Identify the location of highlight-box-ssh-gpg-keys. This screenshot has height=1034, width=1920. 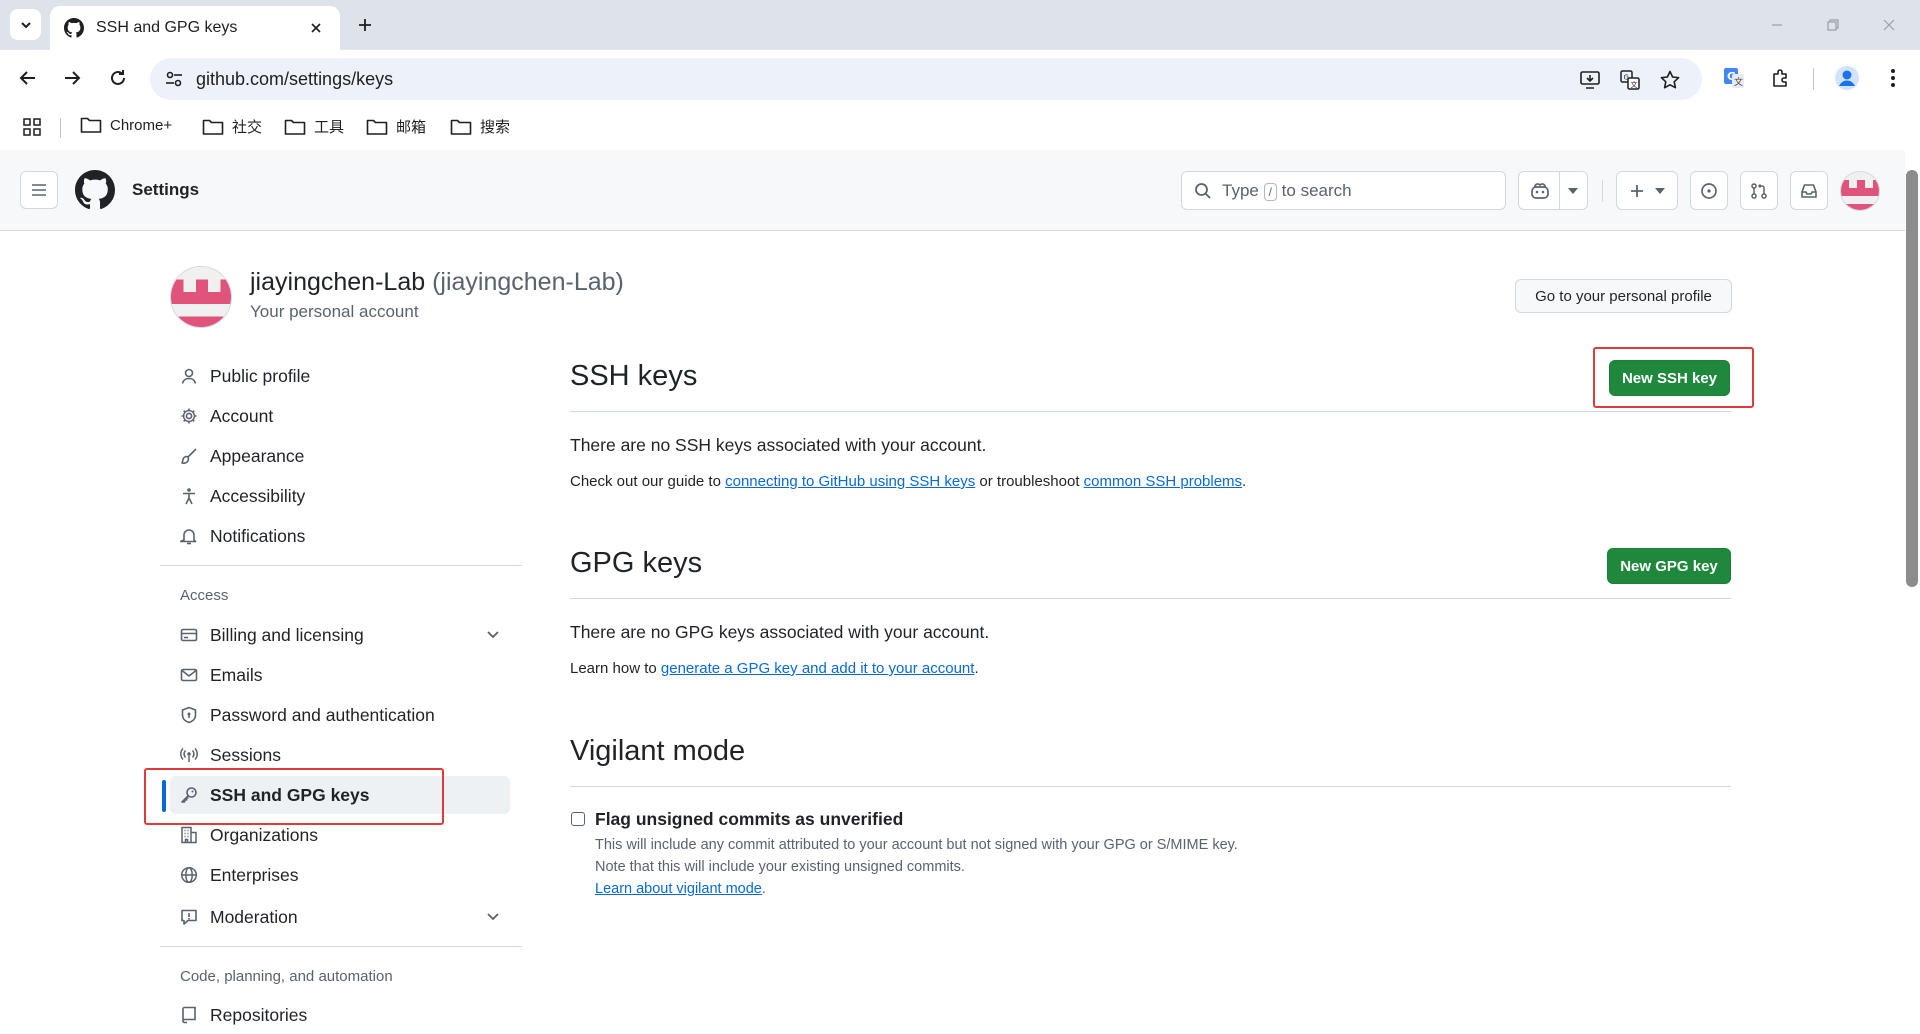
(294, 796).